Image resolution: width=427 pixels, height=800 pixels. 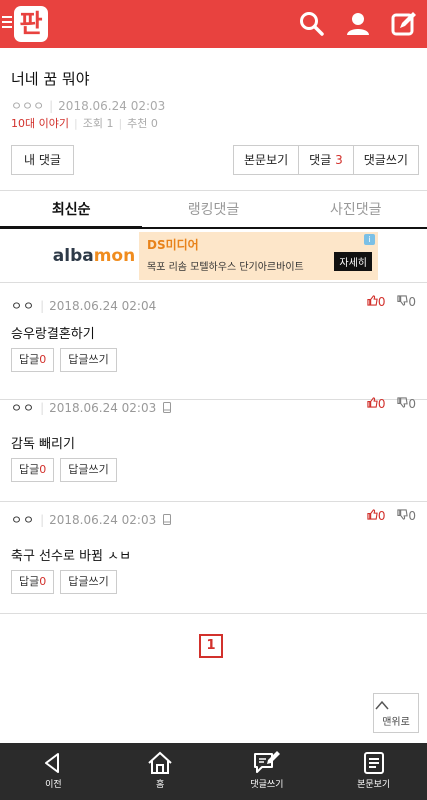 I want to click on comment-write-icon, so click(x=266, y=762).